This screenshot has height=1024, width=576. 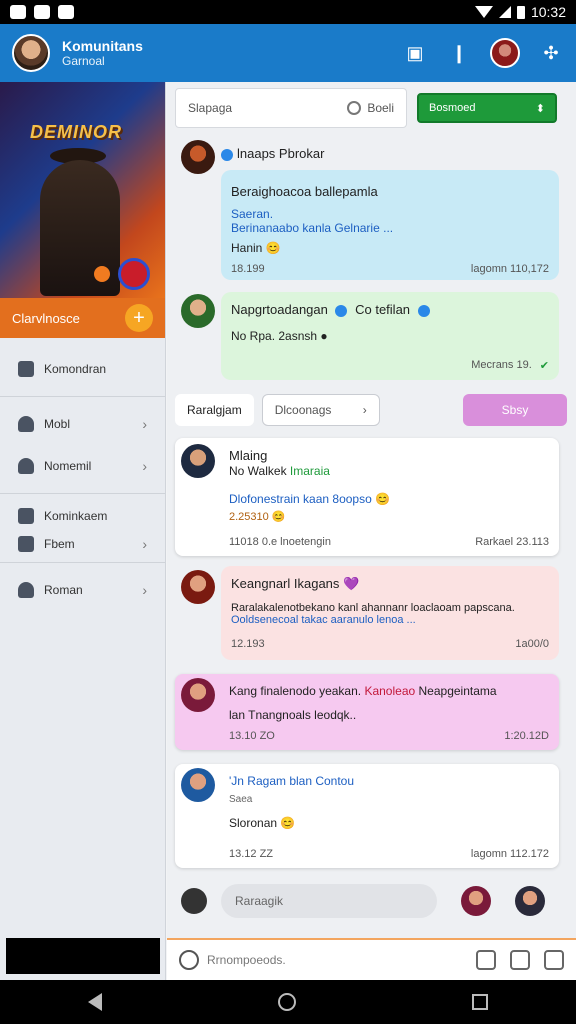 What do you see at coordinates (102, 274) in the screenshot?
I see `flame-icon` at bounding box center [102, 274].